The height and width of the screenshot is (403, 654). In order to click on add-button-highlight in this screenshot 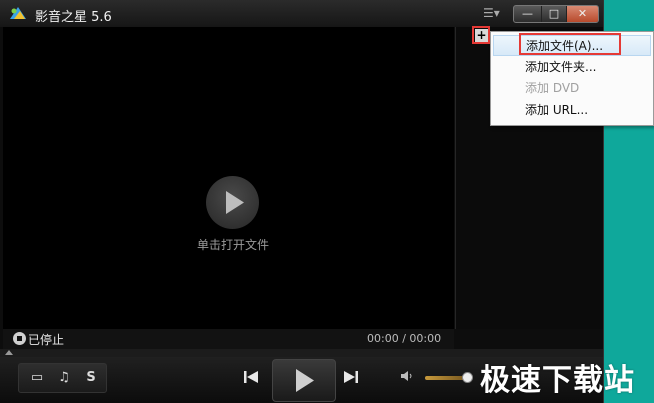, I will do `click(481, 35)`.